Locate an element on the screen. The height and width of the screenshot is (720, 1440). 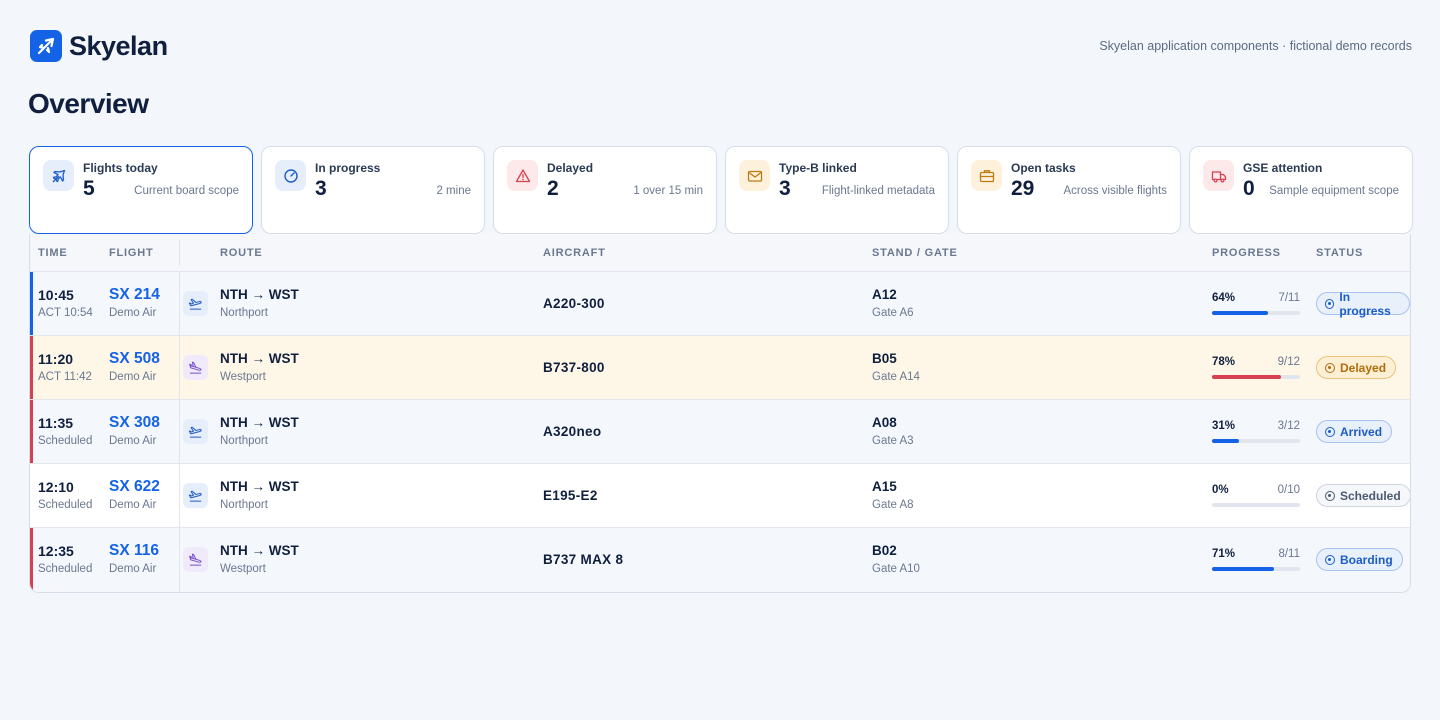
card-sub: 1 over 15 min is located at coordinates (668, 191).